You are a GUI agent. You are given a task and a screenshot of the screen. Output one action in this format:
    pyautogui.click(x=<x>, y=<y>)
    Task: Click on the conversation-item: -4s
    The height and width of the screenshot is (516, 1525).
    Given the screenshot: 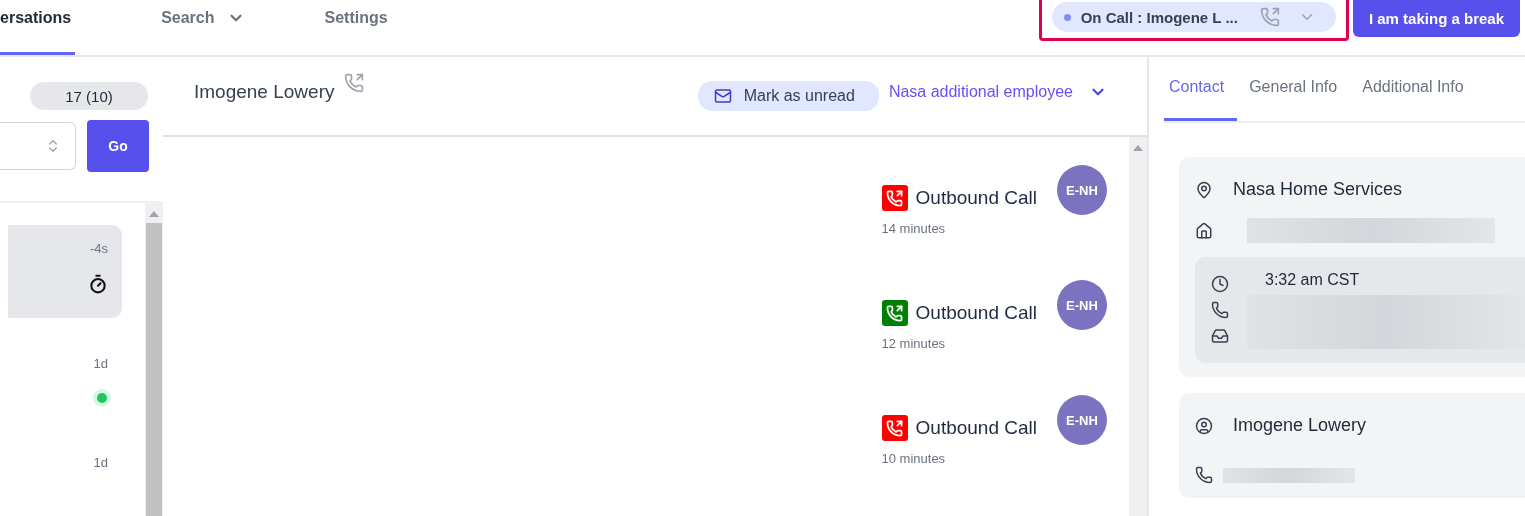 What is the action you would take?
    pyautogui.click(x=65, y=272)
    